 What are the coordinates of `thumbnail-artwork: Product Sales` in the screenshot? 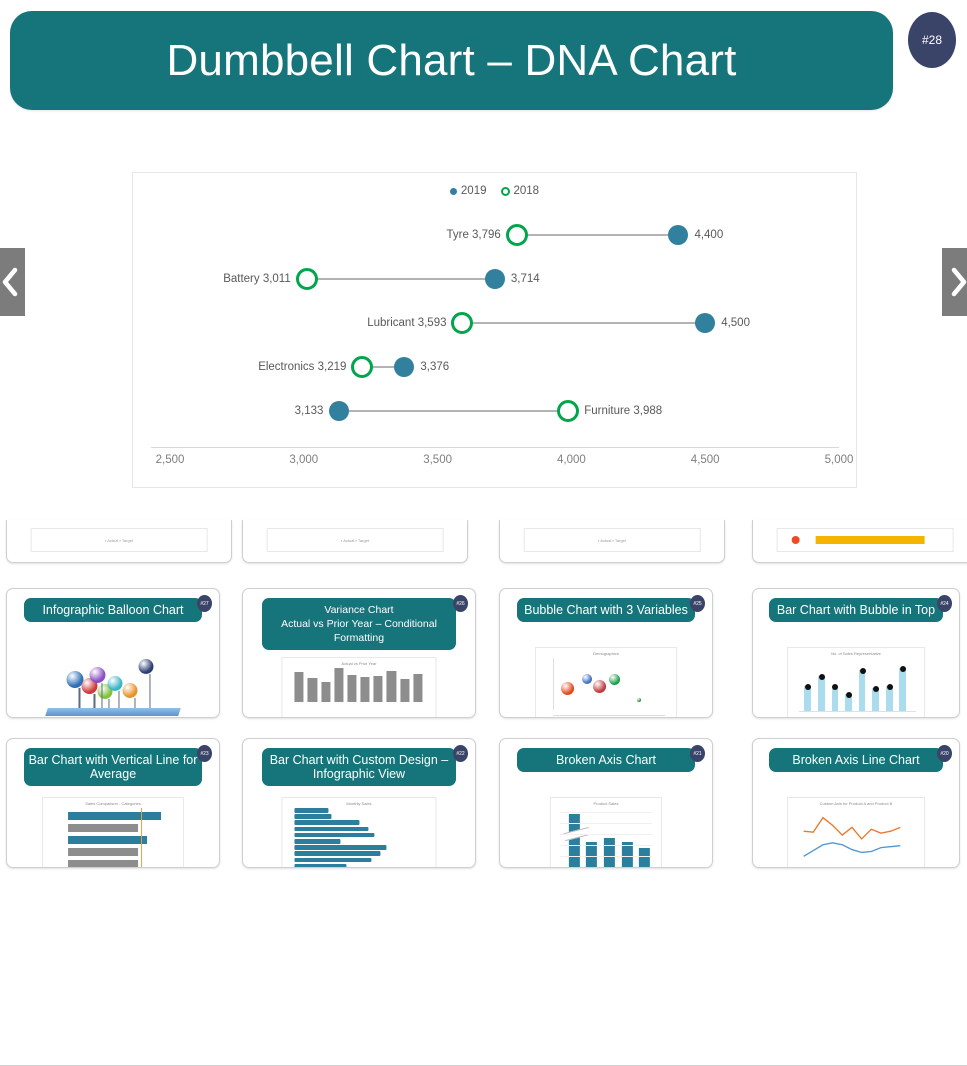 It's located at (606, 828).